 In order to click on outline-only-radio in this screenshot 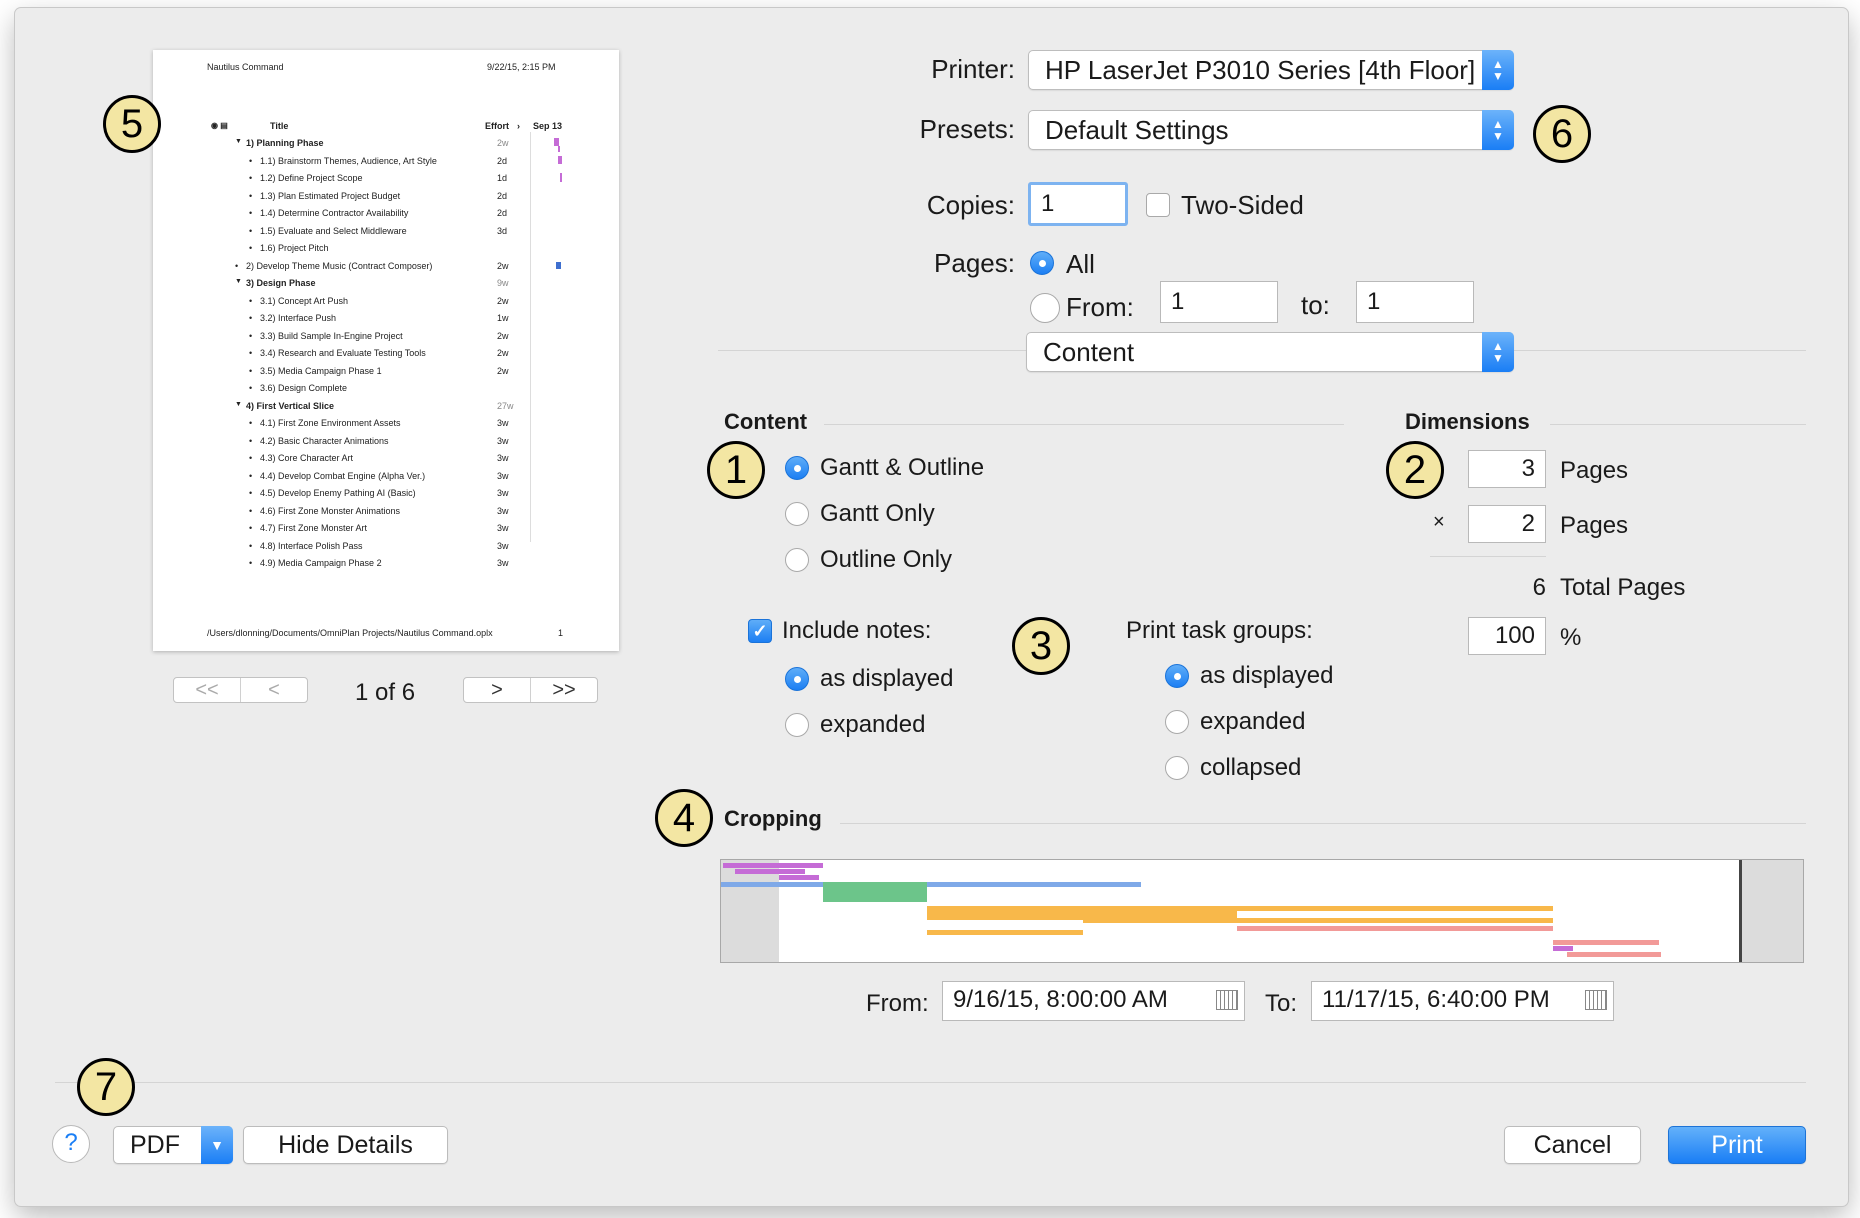, I will do `click(797, 560)`.